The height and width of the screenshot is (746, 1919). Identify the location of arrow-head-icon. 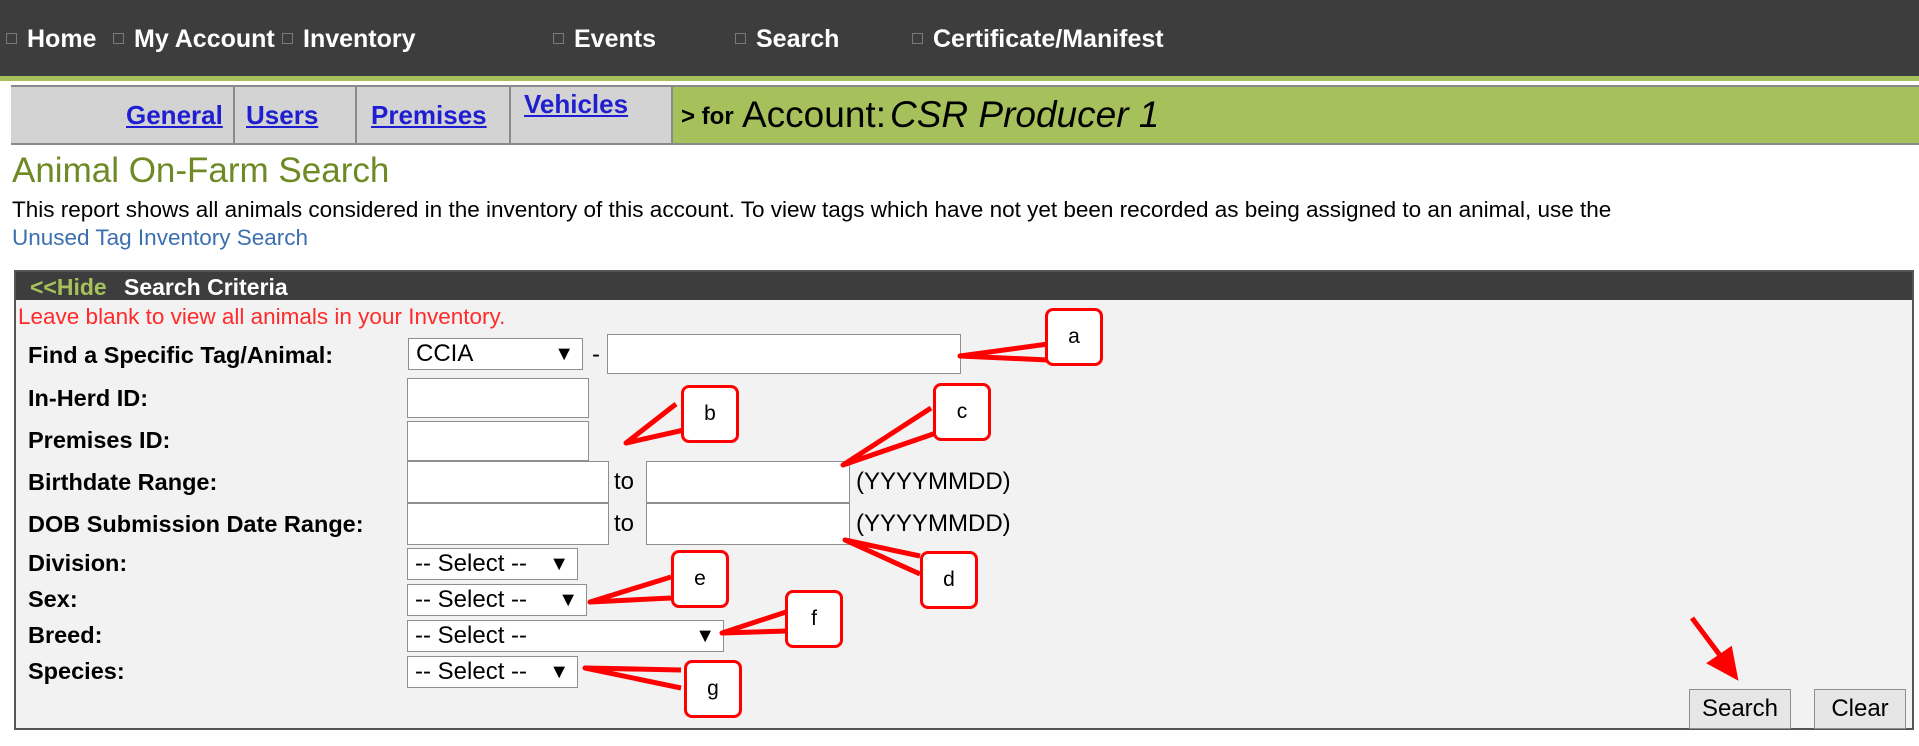
(1722, 663).